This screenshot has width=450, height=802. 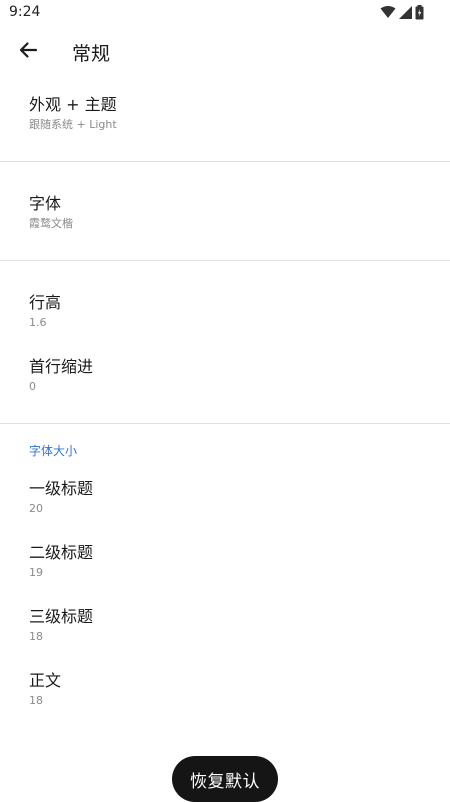 What do you see at coordinates (73, 124) in the screenshot?
I see `setting-value: 跟随系统 + Light` at bounding box center [73, 124].